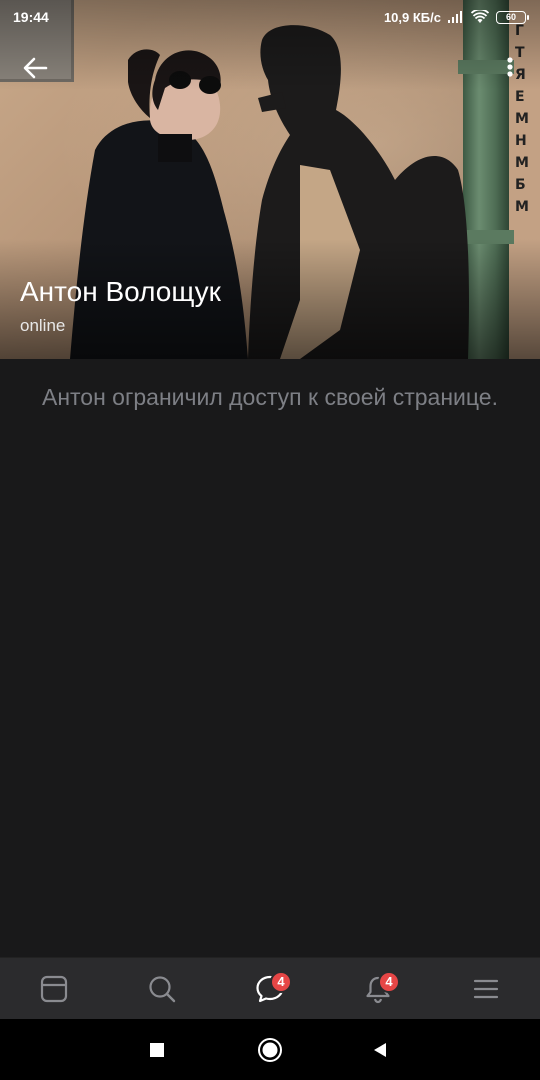  I want to click on nav-notifications: 4, so click(378, 989).